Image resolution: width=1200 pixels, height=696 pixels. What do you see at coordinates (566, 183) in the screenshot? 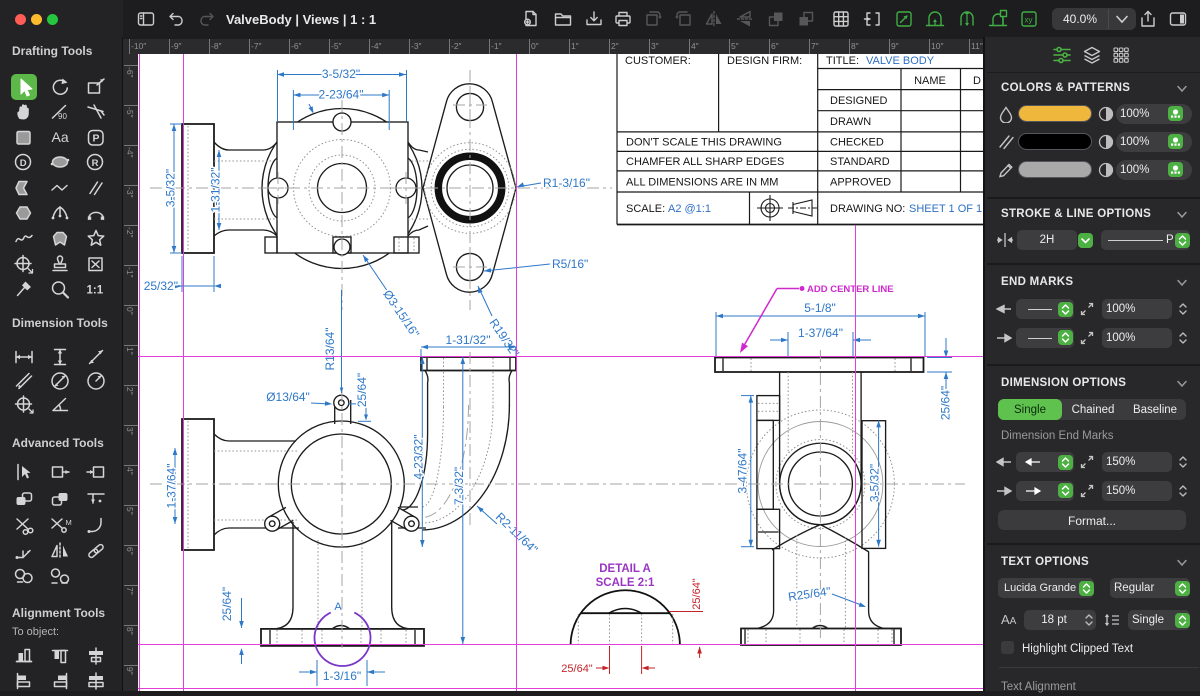
I see `svg-text: R1-3/16"` at bounding box center [566, 183].